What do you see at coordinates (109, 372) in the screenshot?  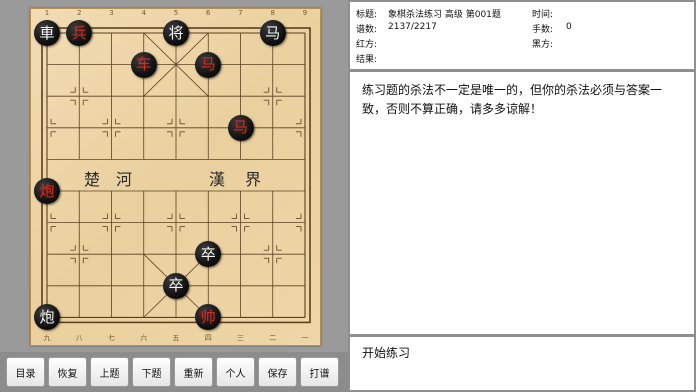 I see `prev-problem-button: 上题` at bounding box center [109, 372].